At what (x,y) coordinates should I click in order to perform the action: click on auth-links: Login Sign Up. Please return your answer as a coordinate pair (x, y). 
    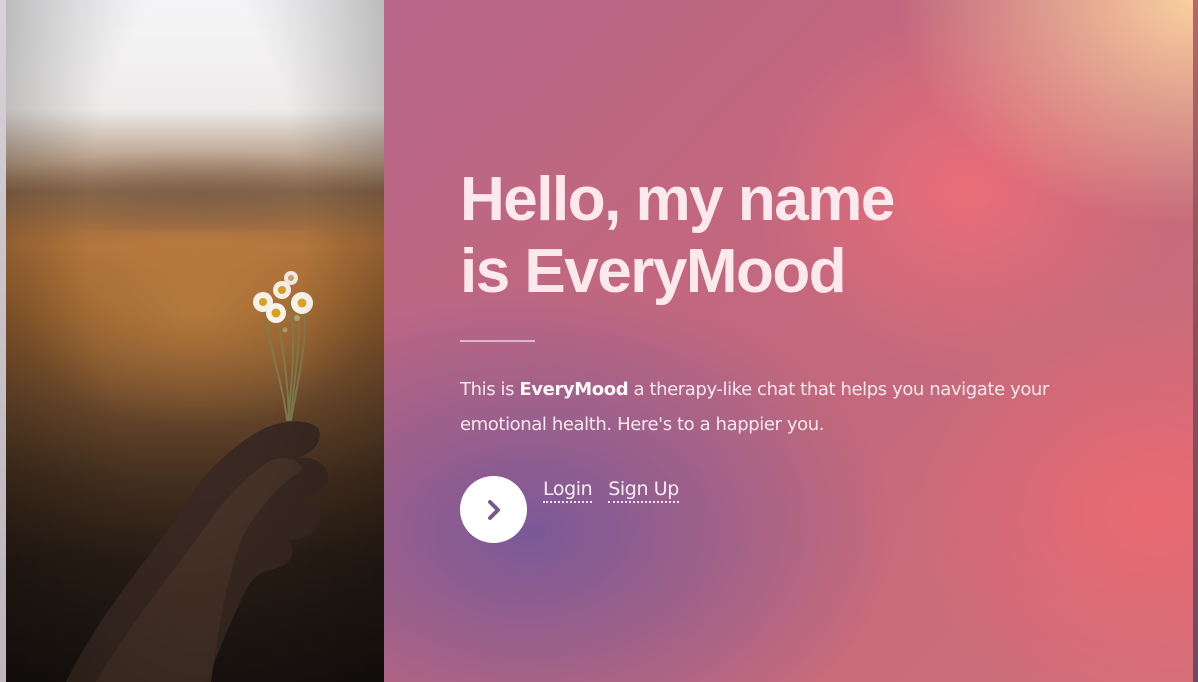
    Looking at the image, I should click on (619, 490).